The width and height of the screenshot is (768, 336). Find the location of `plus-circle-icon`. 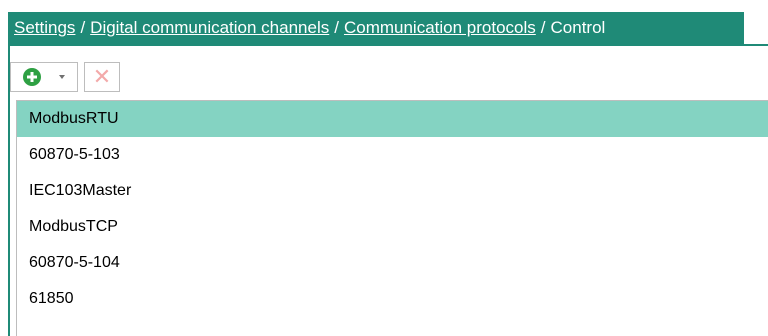

plus-circle-icon is located at coordinates (32, 77).